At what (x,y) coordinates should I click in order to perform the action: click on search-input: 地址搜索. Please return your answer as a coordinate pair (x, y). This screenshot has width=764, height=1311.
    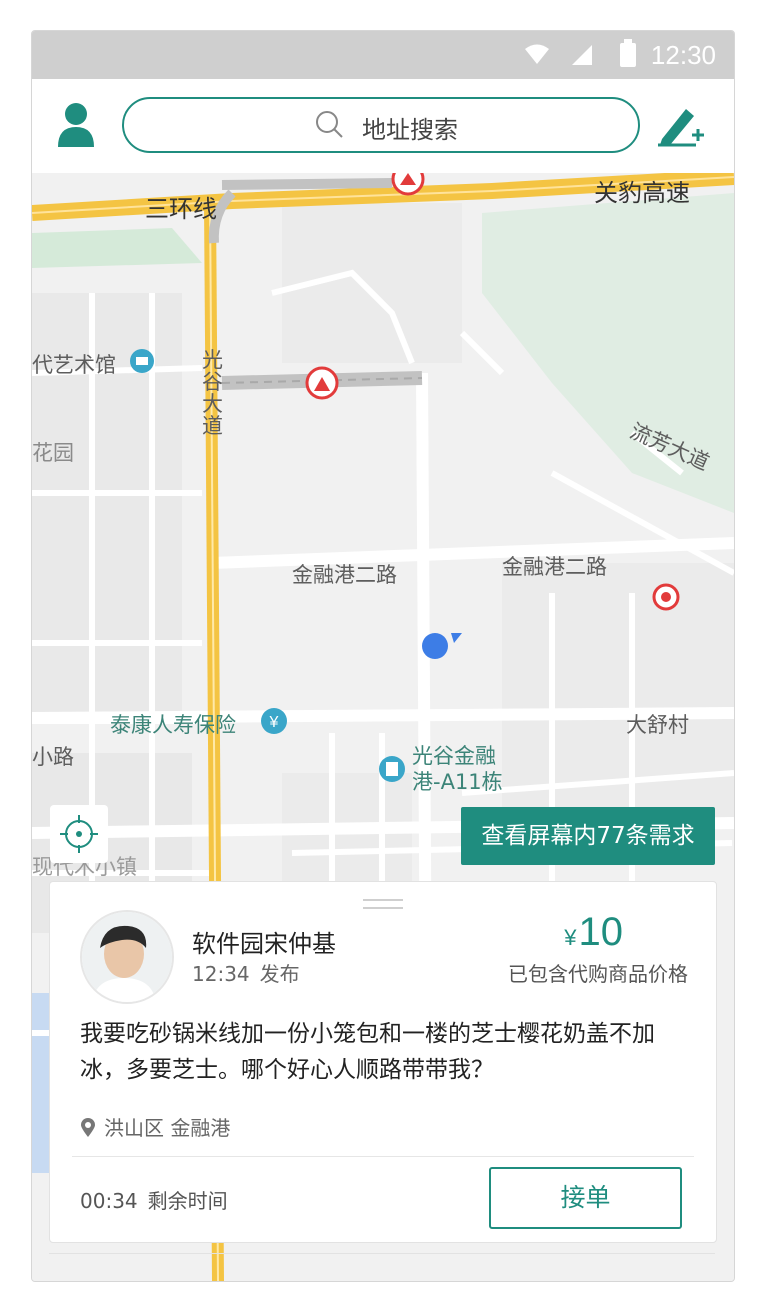
    Looking at the image, I should click on (381, 125).